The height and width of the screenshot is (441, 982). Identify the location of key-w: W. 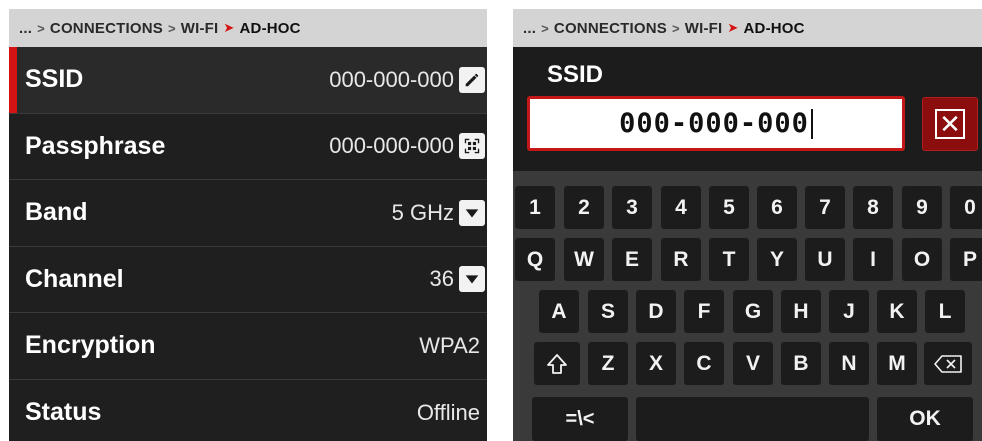
(584, 259).